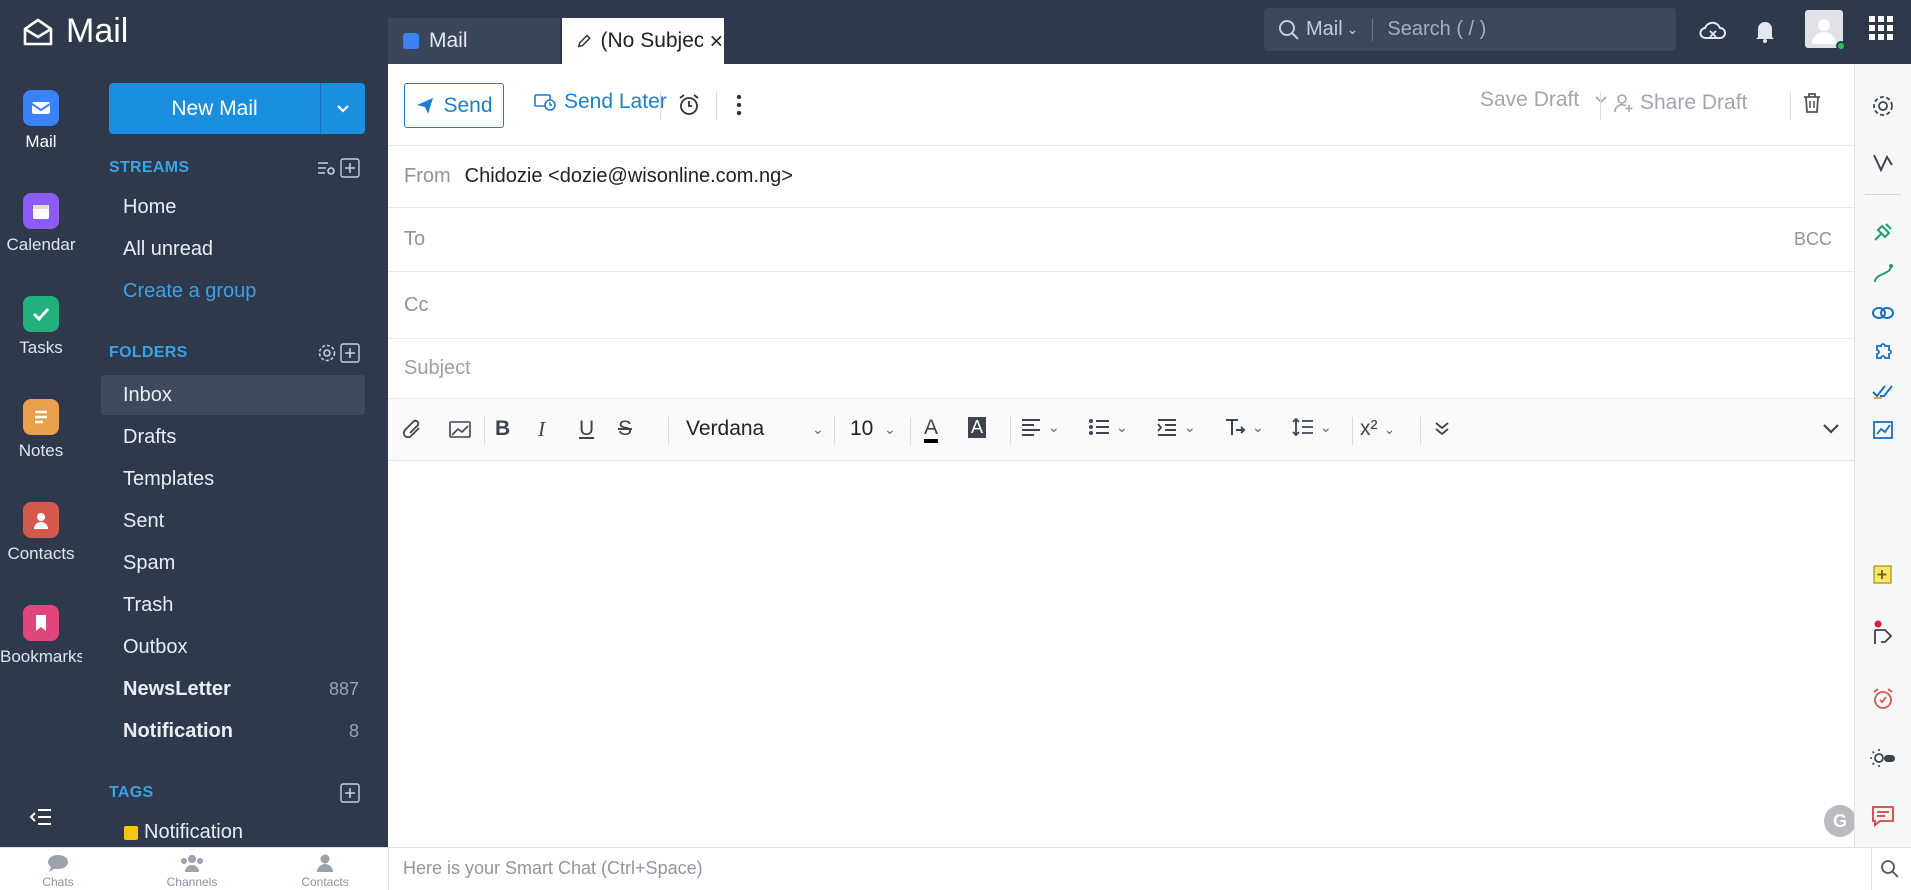 Image resolution: width=1911 pixels, height=890 pixels. I want to click on app-logo: Mail, so click(75, 31).